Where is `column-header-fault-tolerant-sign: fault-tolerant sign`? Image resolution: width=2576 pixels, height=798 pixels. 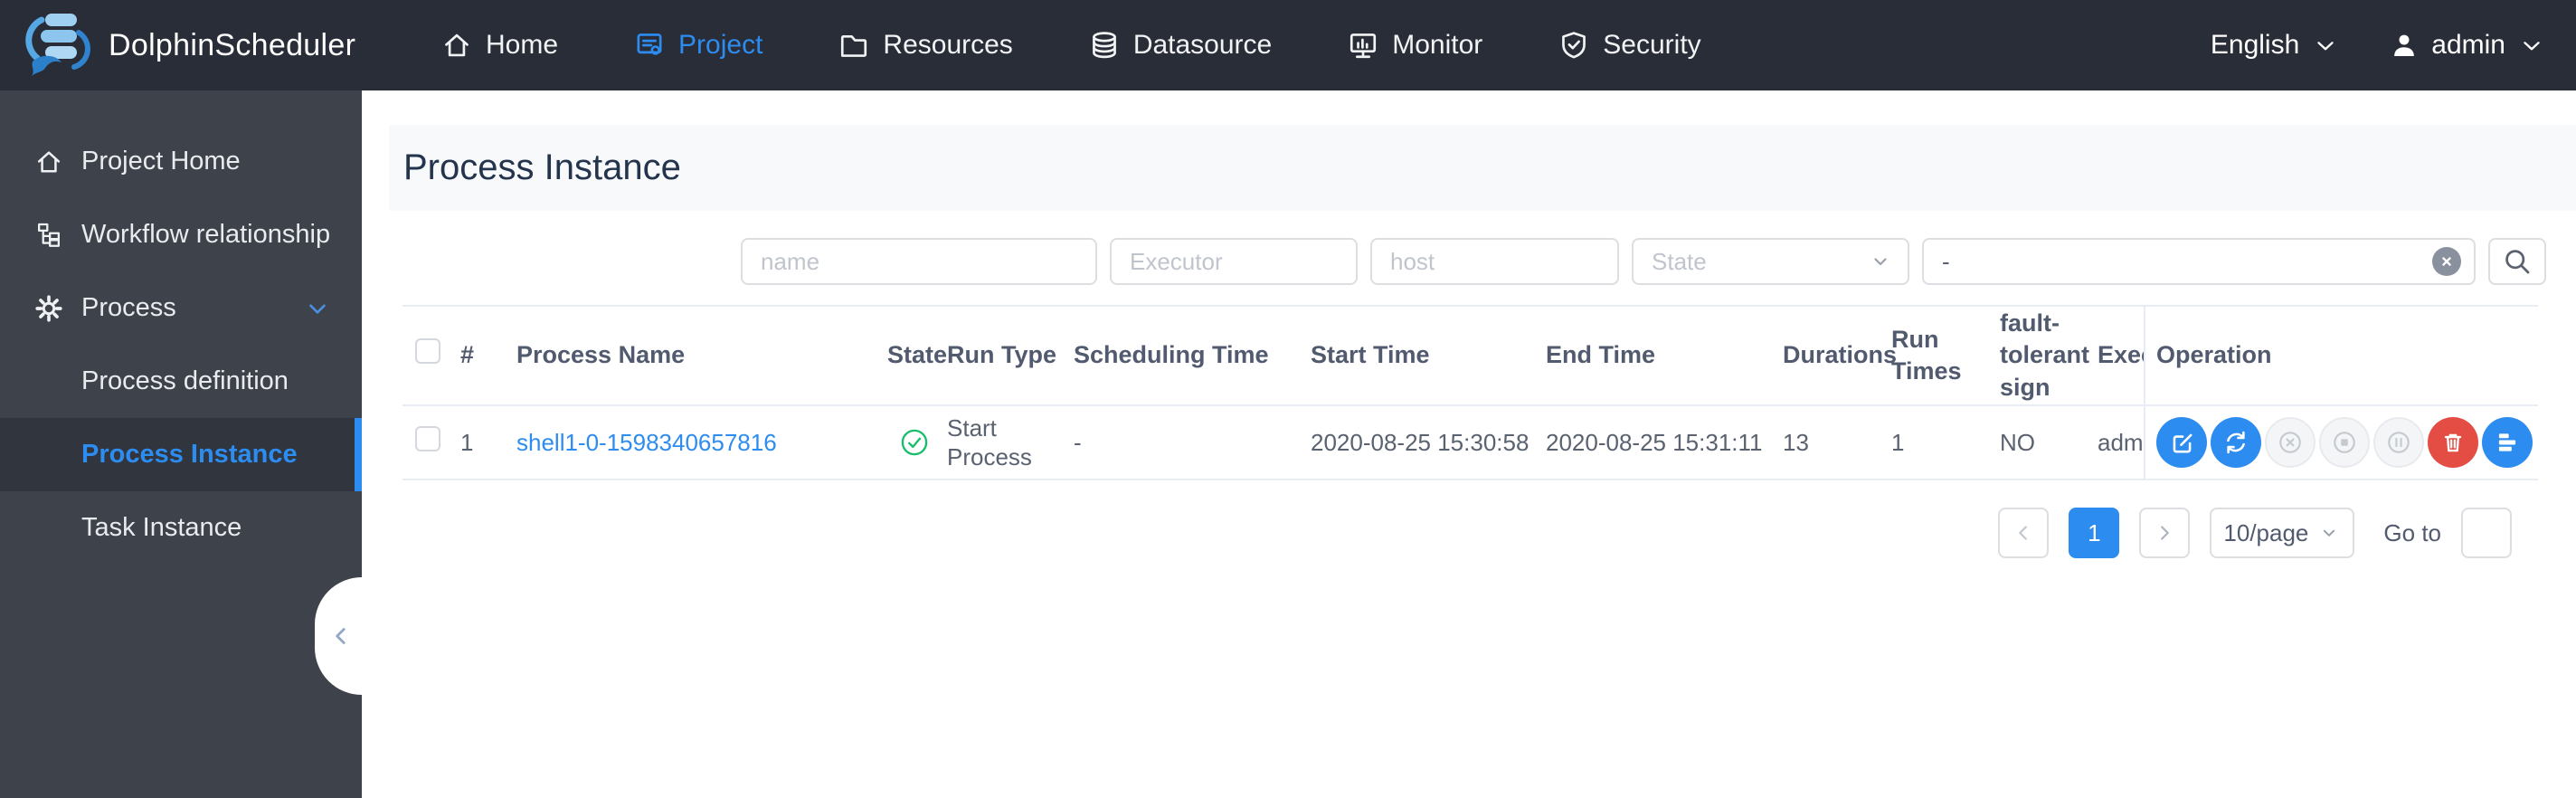
column-header-fault-tolerant-sign: fault-tolerant sign is located at coordinates (2045, 355).